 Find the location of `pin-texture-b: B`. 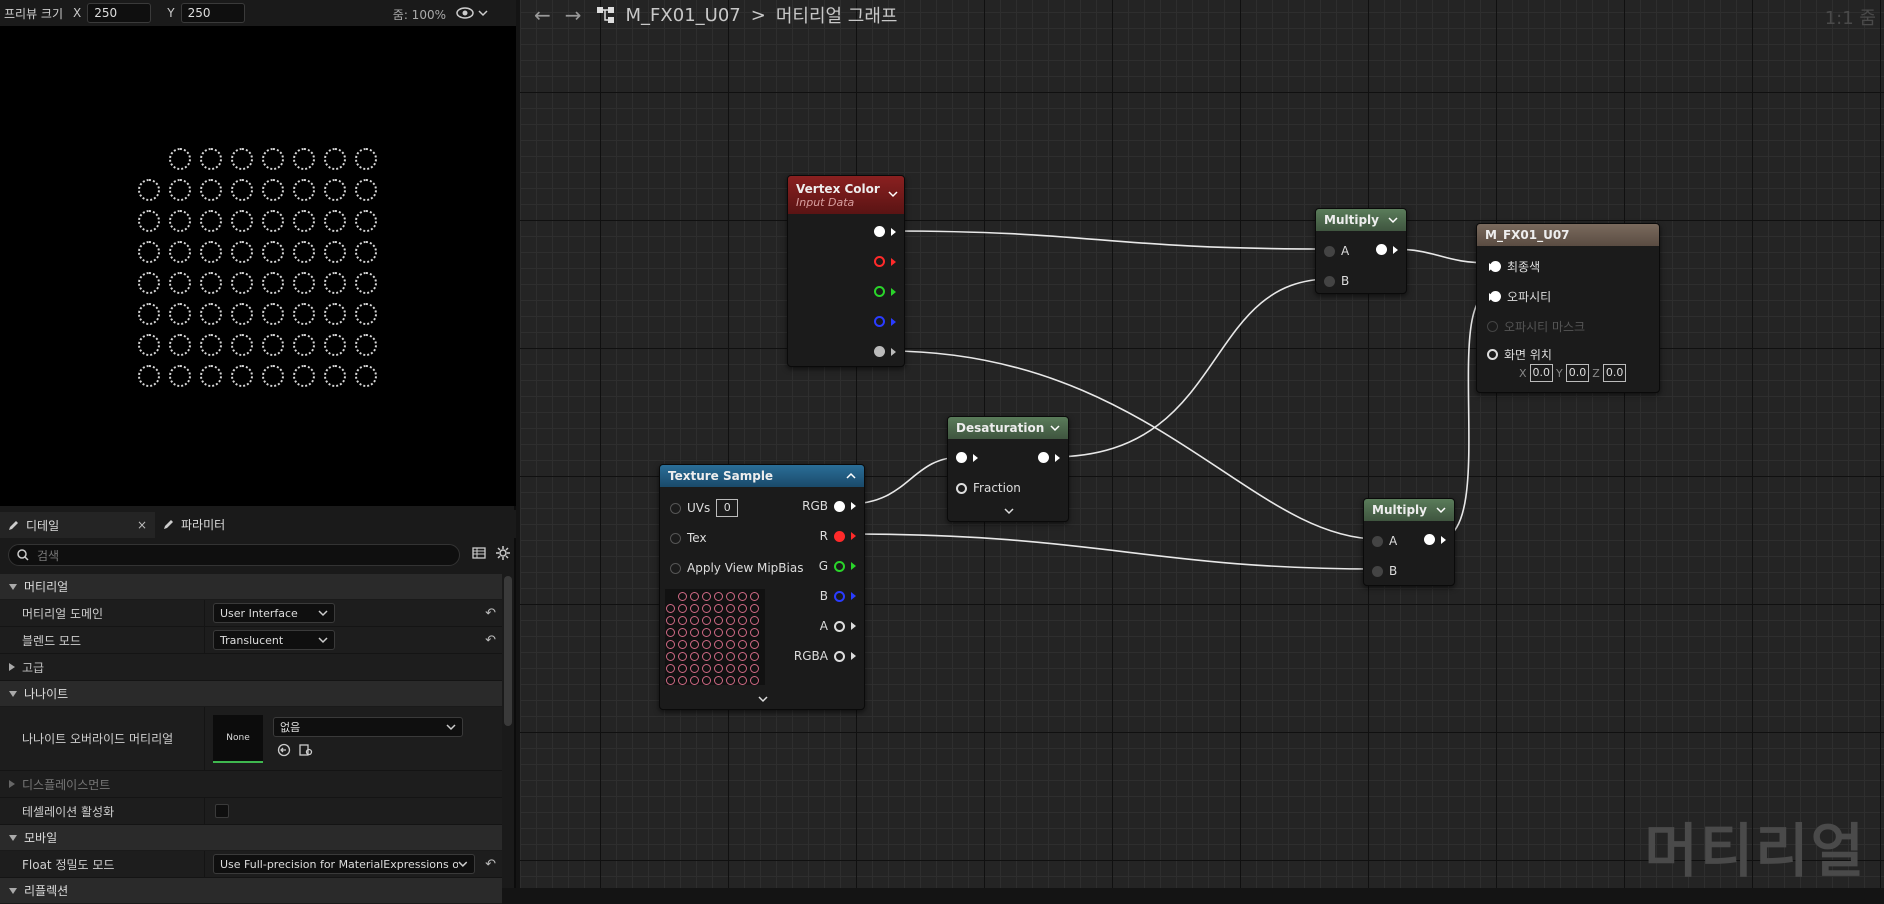

pin-texture-b: B is located at coordinates (838, 596).